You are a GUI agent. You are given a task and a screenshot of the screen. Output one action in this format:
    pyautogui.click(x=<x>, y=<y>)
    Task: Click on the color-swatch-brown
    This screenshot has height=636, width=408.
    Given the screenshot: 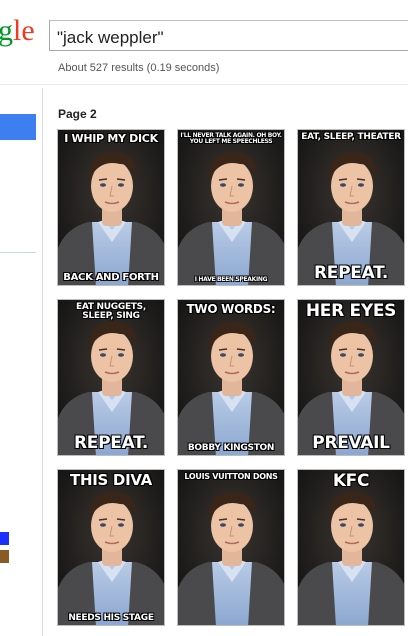 What is the action you would take?
    pyautogui.click(x=4, y=556)
    